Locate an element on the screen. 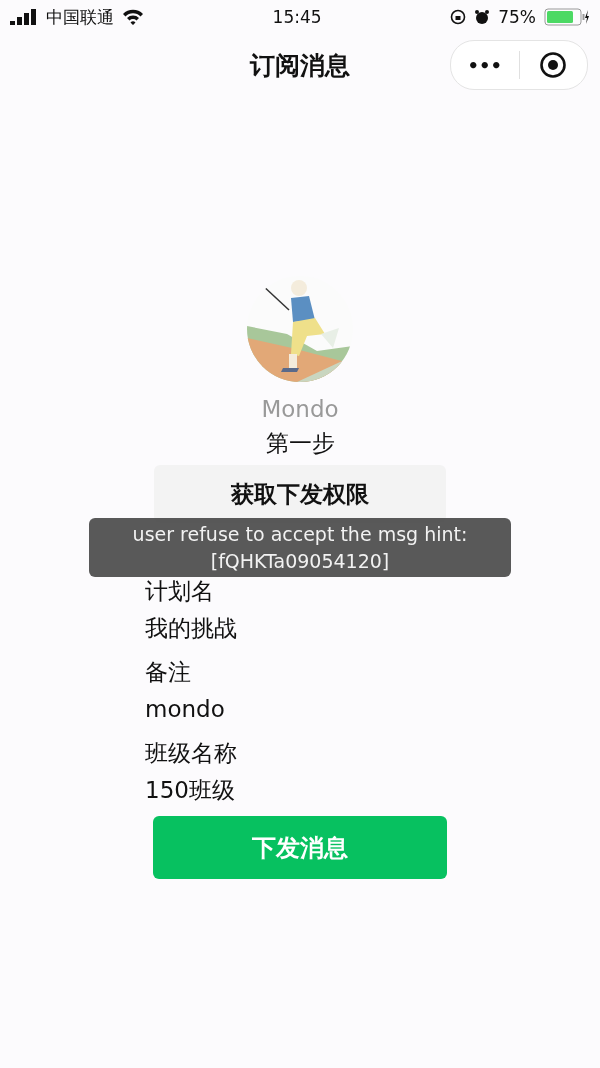  wifi-icon is located at coordinates (133, 17).